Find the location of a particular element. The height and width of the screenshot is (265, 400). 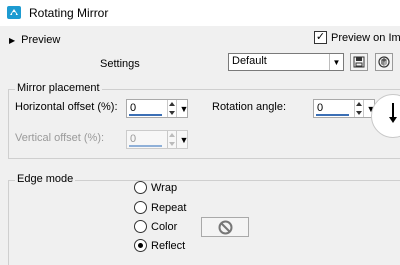

save-preset-button is located at coordinates (359, 62).